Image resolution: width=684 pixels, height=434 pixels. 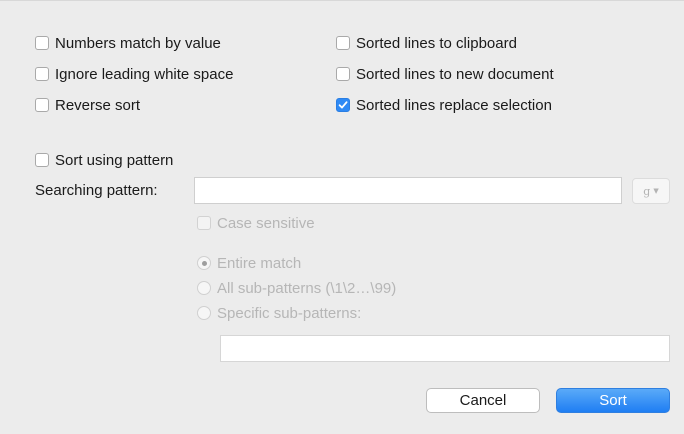 I want to click on numbers-match-by-value-option: Numbers match by value, so click(x=128, y=43).